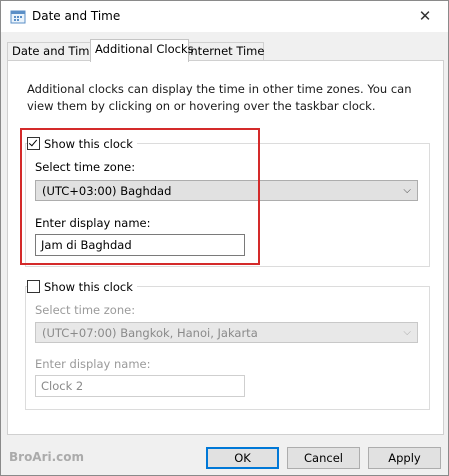  I want to click on cancel-button: Cancel, so click(323, 458).